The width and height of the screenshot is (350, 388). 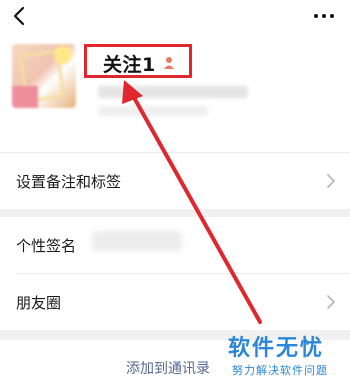 I want to click on row-signature: 个性签名, so click(x=175, y=245).